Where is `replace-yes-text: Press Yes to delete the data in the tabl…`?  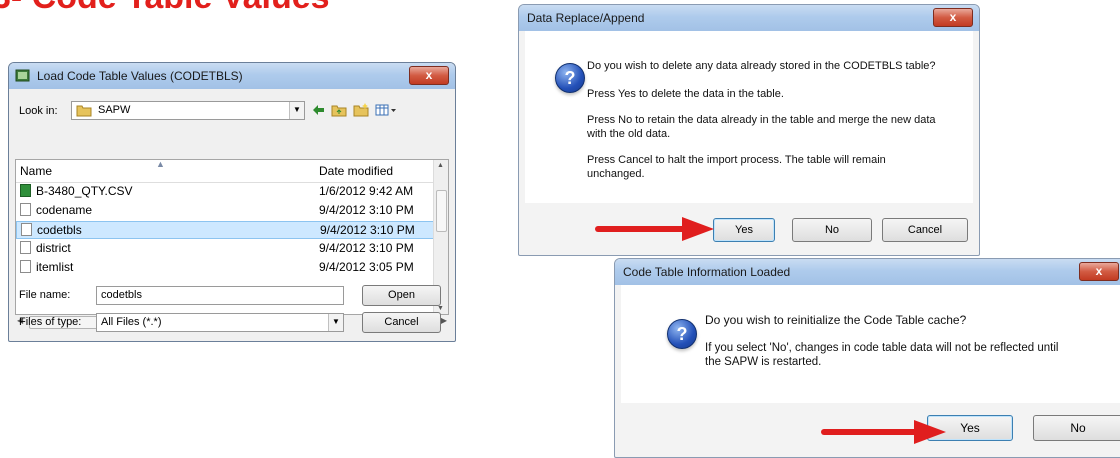 replace-yes-text: Press Yes to delete the data in the tabl… is located at coordinates (685, 94).